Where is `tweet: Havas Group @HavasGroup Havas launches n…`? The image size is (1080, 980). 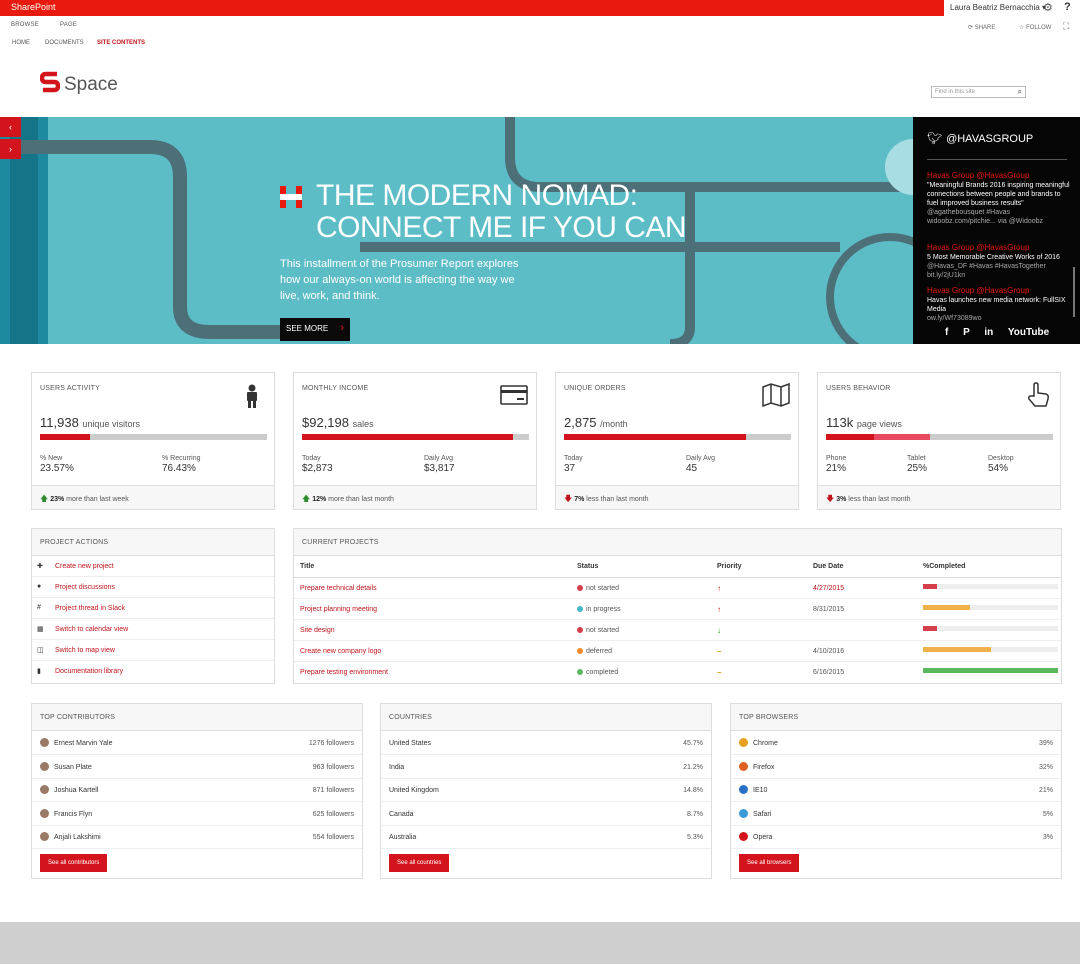
tweet: Havas Group @HavasGroup Havas launches n… is located at coordinates (1000, 304).